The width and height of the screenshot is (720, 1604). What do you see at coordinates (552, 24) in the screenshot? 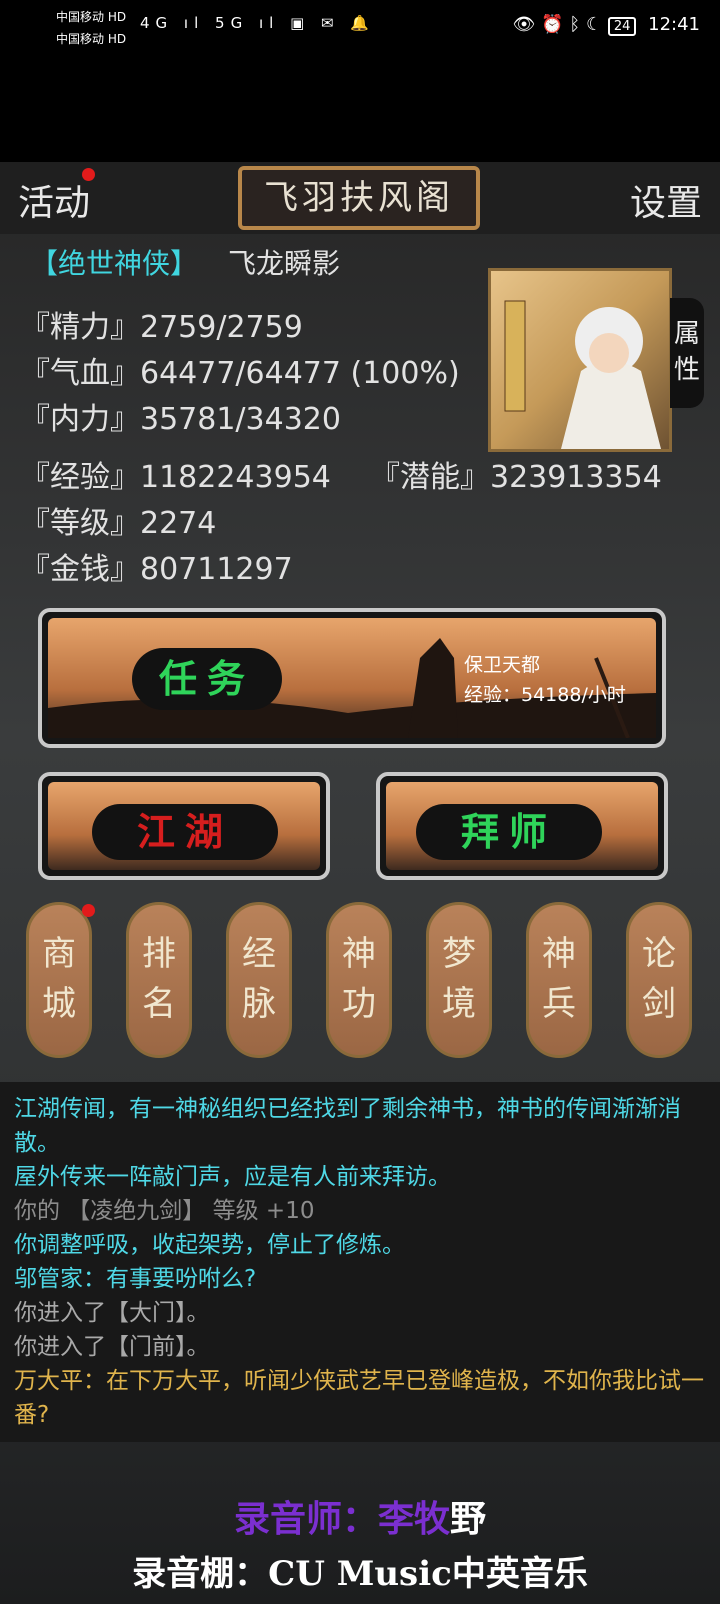
I see `alarm-icon: ⏰` at bounding box center [552, 24].